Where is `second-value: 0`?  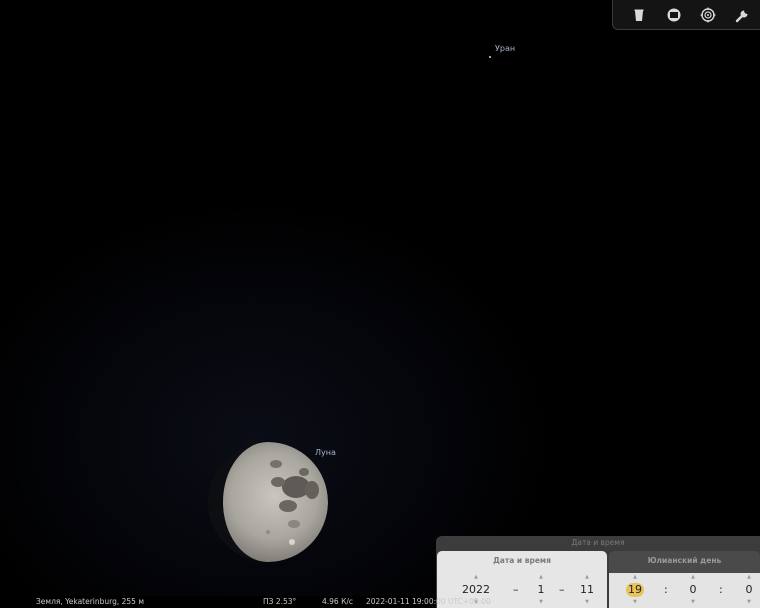 second-value: 0 is located at coordinates (749, 590).